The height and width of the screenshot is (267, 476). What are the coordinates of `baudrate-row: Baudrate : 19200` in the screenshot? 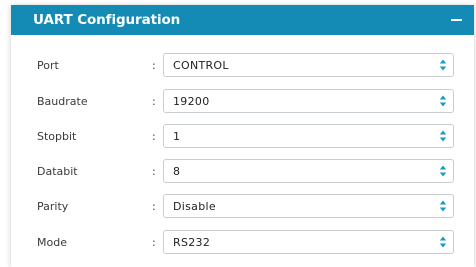 It's located at (242, 102).